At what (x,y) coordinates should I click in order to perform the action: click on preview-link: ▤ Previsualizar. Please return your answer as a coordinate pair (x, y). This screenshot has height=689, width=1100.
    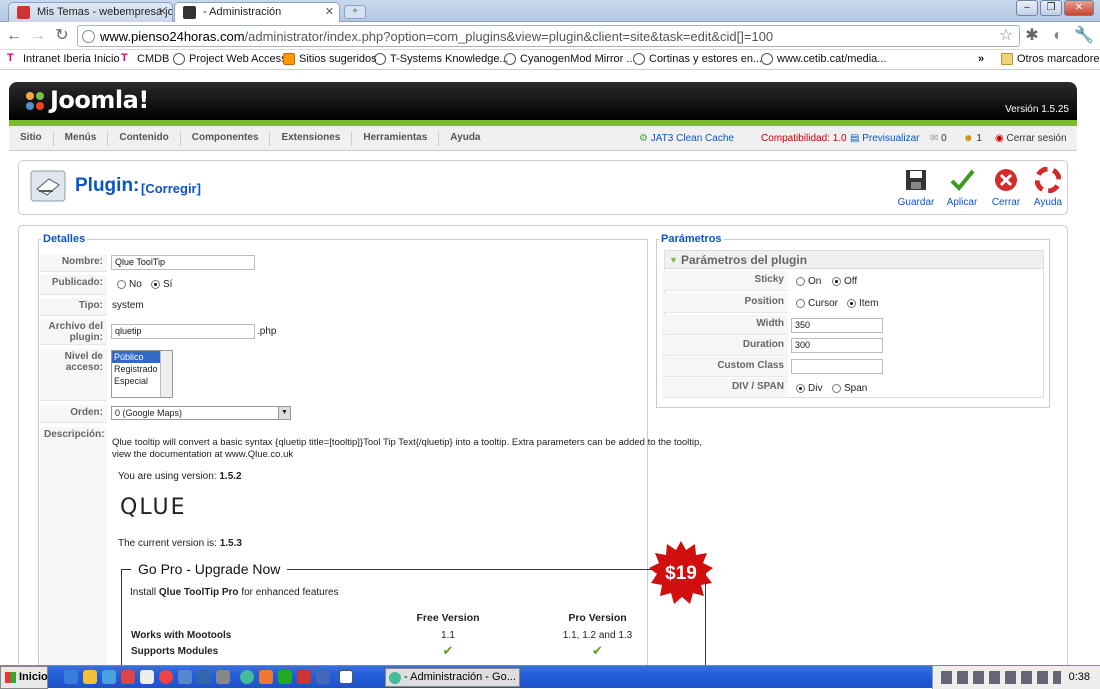
    Looking at the image, I should click on (884, 138).